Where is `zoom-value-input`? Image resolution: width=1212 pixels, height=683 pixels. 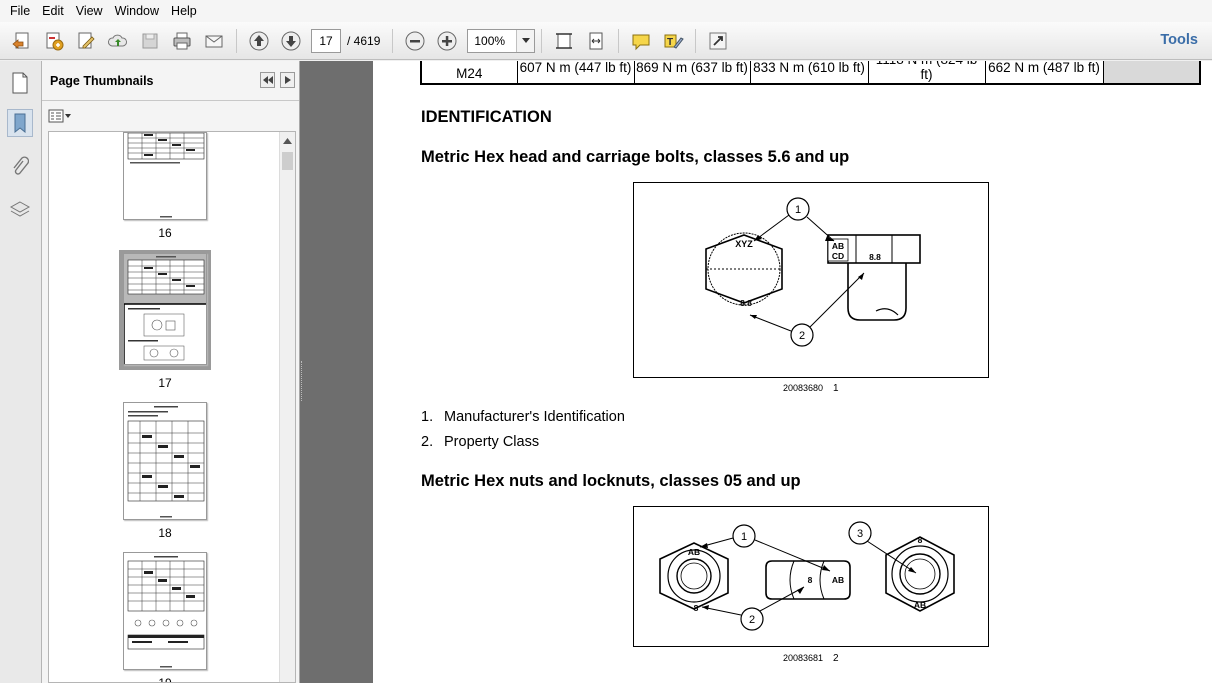
zoom-value-input is located at coordinates (492, 40).